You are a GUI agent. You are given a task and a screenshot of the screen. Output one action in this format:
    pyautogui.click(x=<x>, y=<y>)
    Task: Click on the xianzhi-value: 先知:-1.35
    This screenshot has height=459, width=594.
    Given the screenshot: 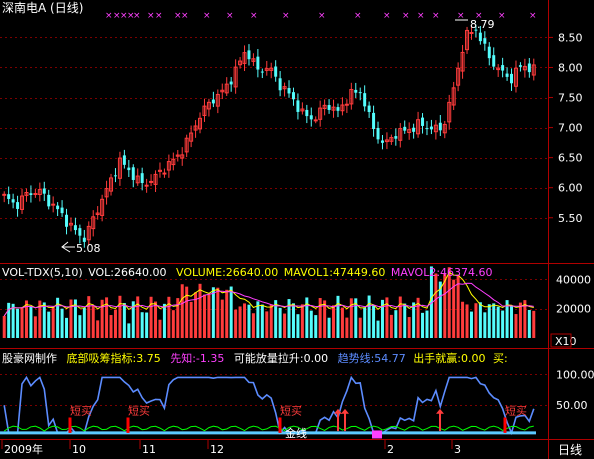 What is the action you would take?
    pyautogui.click(x=197, y=358)
    